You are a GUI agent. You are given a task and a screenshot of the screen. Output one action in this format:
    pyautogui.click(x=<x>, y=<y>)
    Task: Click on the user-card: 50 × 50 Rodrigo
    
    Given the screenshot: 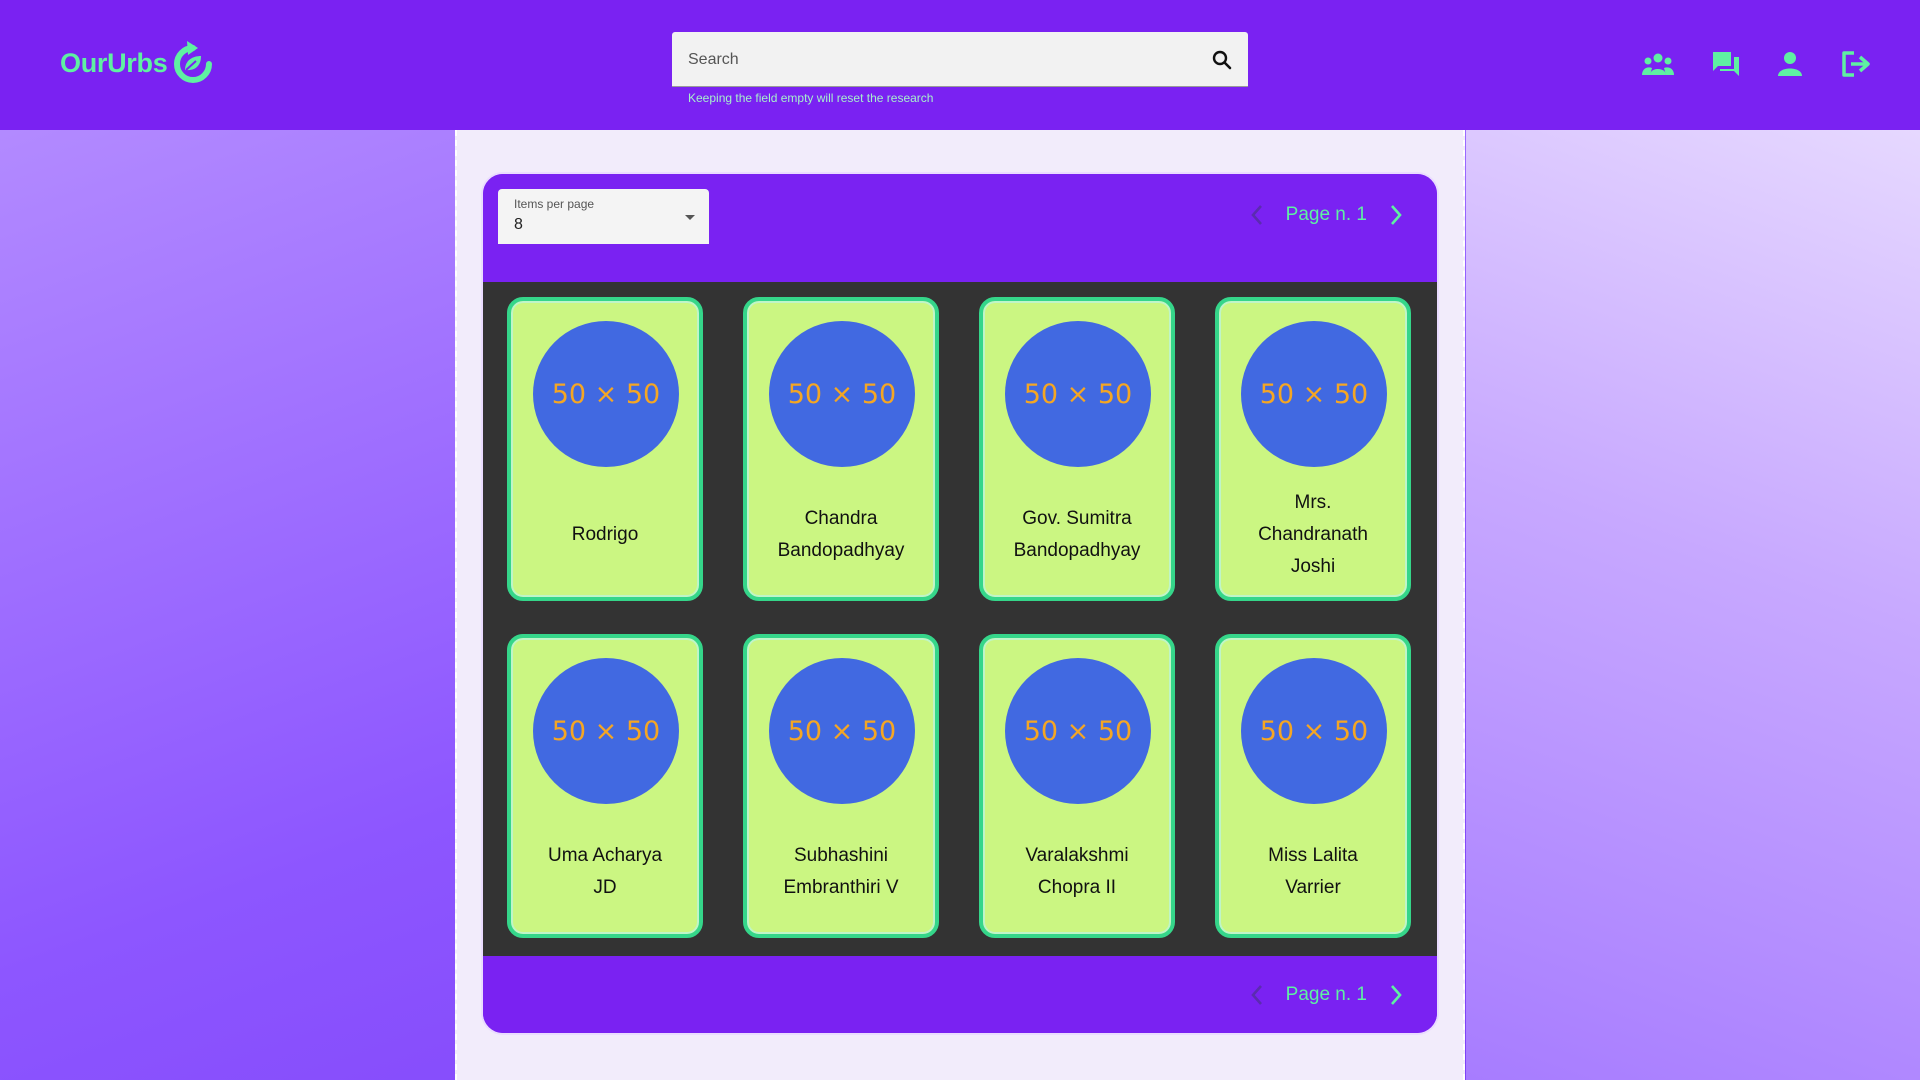 What is the action you would take?
    pyautogui.click(x=605, y=449)
    